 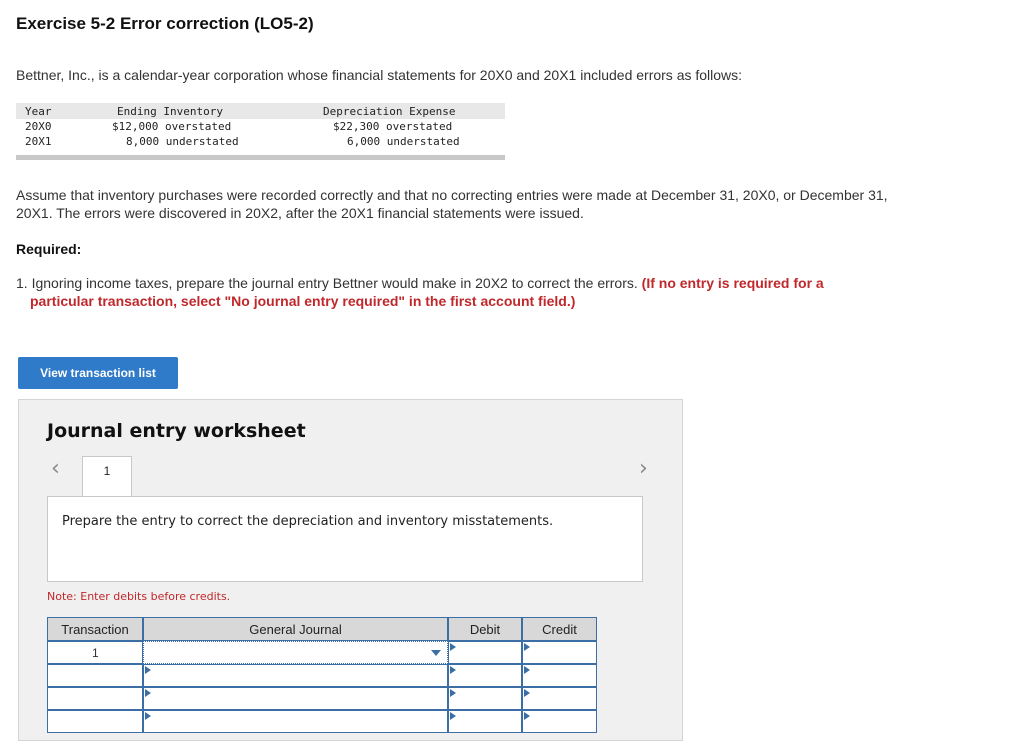 What do you see at coordinates (403, 141) in the screenshot?
I see `row-depreciation: 6,000 understated` at bounding box center [403, 141].